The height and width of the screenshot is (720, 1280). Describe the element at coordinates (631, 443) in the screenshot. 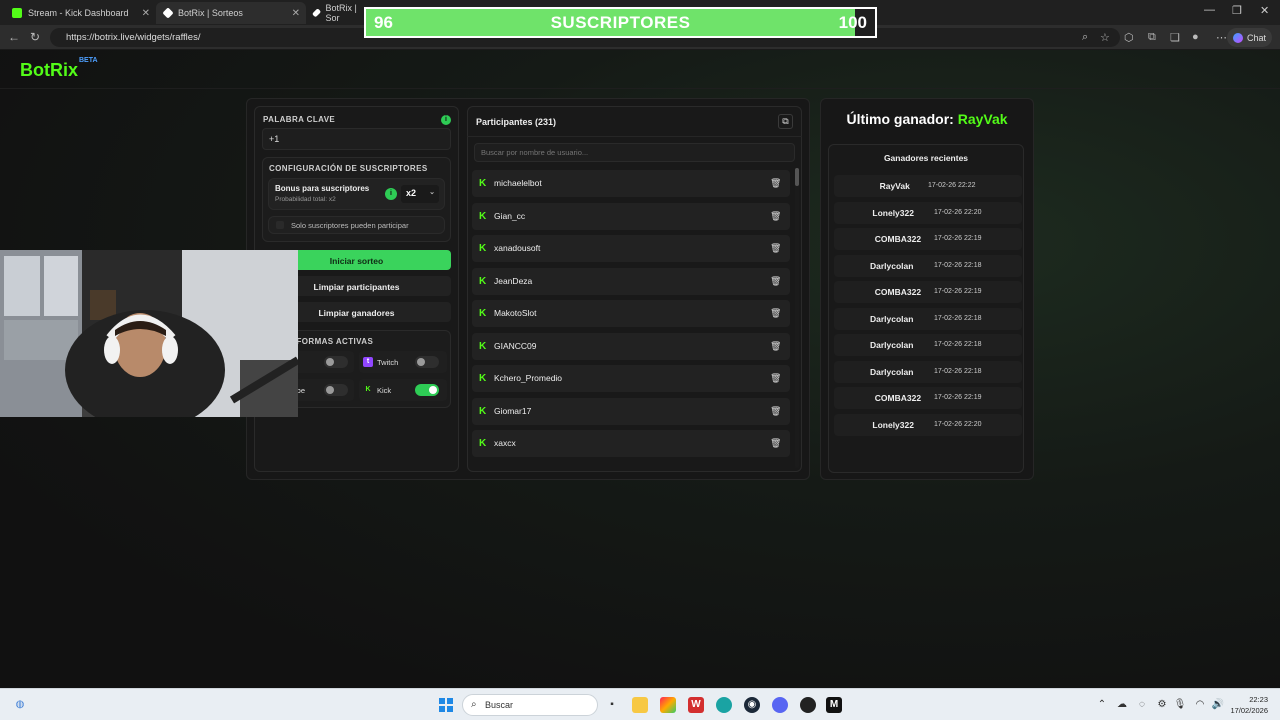

I see `participant-row: Kxaxcx 🗑` at that location.